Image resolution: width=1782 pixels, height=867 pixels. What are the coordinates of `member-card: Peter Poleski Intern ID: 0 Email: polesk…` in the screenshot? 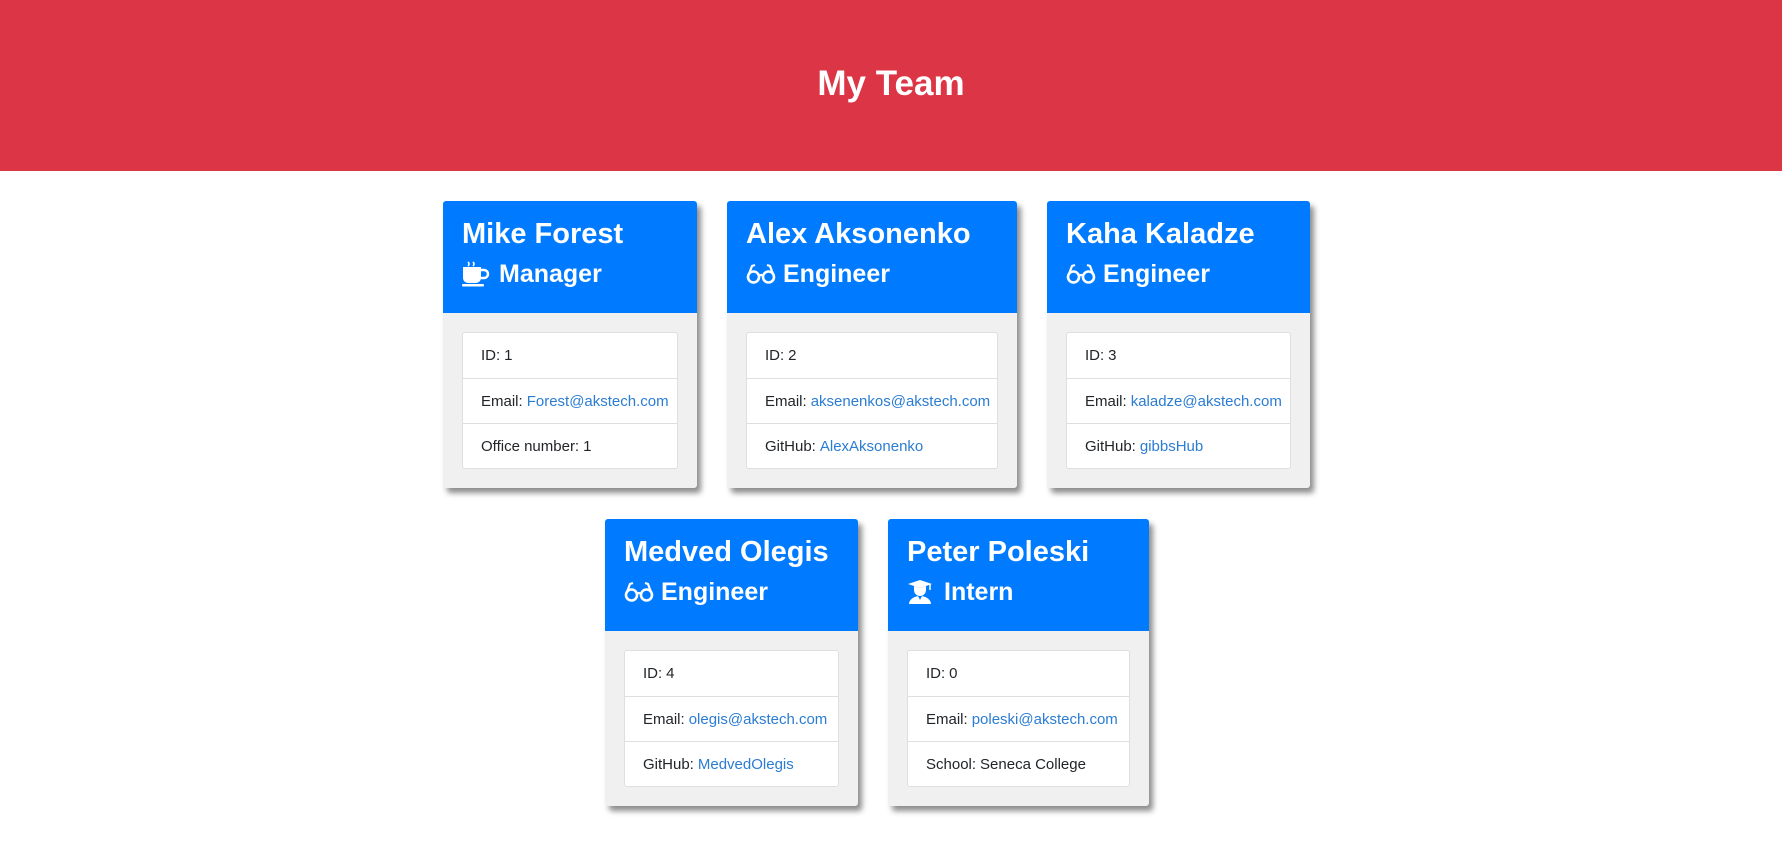 It's located at (1018, 662).